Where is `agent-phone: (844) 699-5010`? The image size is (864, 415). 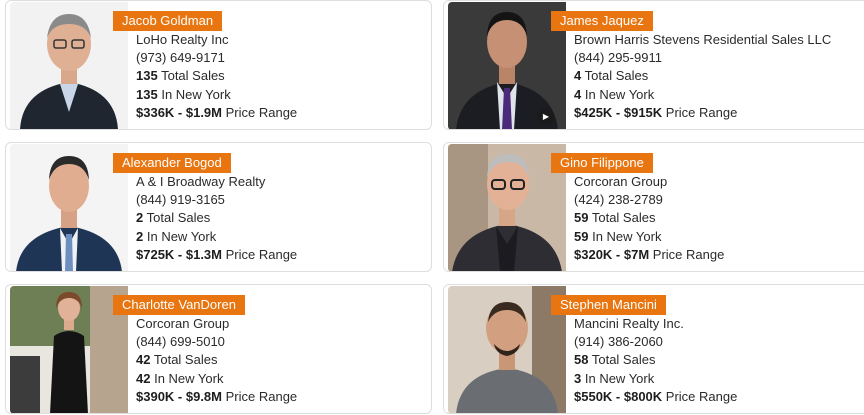
agent-phone: (844) 699-5010 is located at coordinates (216, 342).